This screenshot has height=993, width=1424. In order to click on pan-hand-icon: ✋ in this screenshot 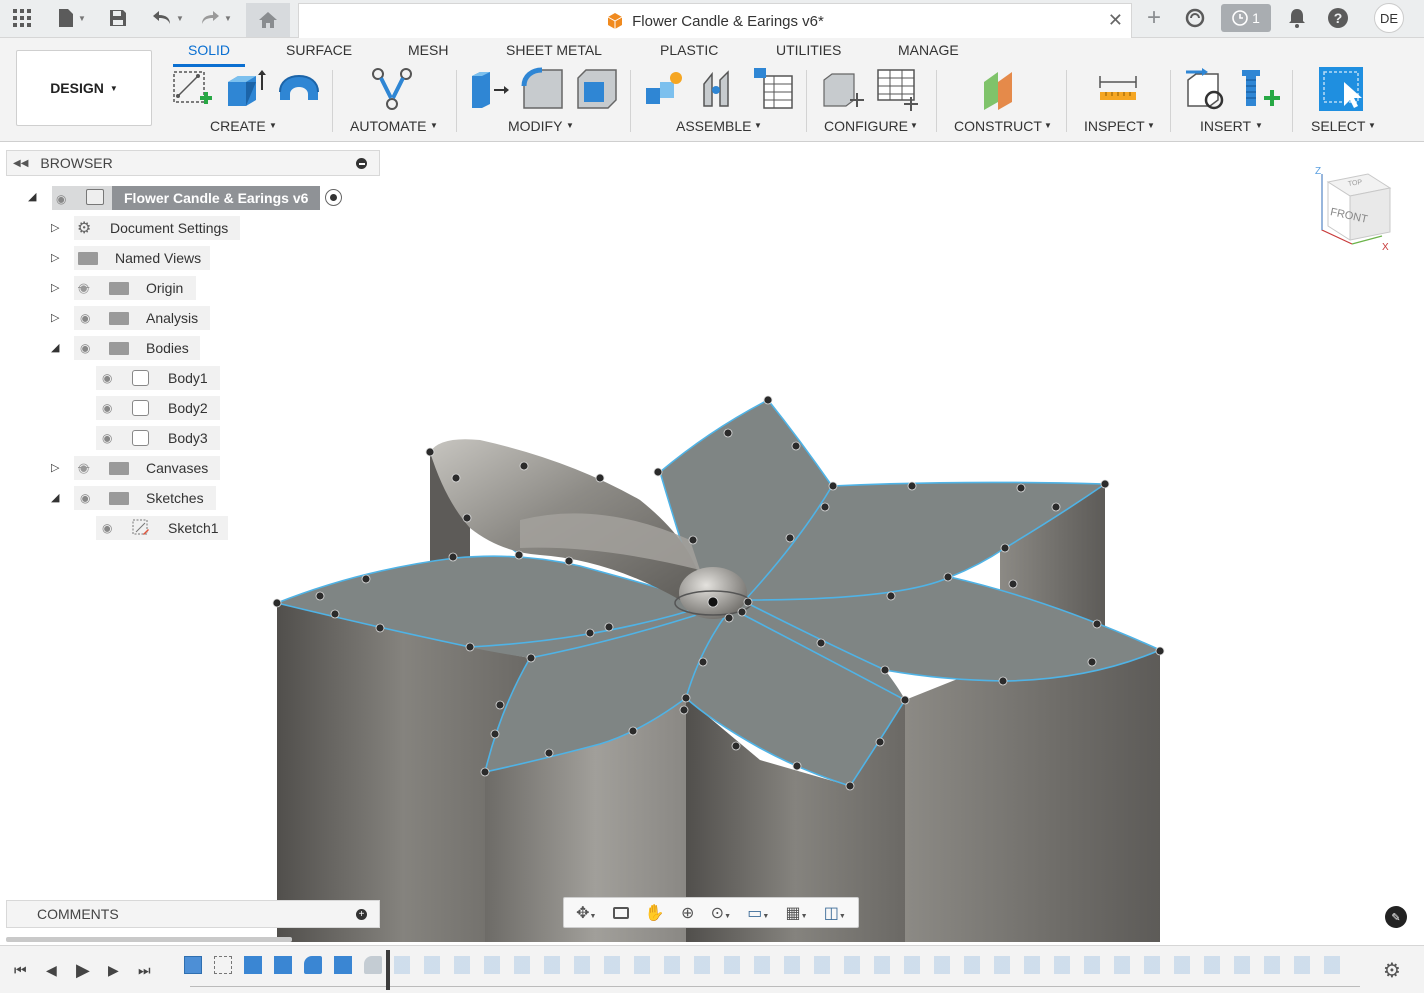, I will do `click(655, 913)`.